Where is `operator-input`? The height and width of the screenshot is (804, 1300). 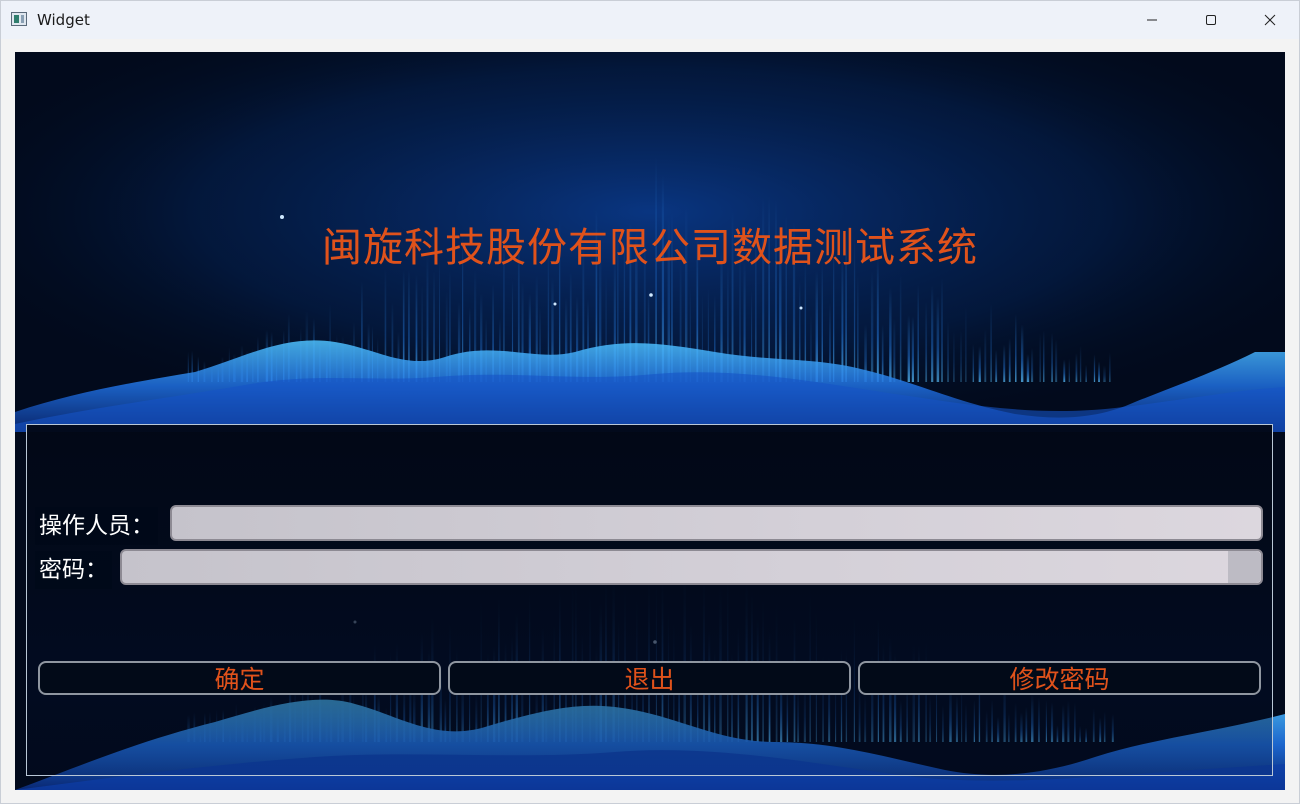 operator-input is located at coordinates (716, 523).